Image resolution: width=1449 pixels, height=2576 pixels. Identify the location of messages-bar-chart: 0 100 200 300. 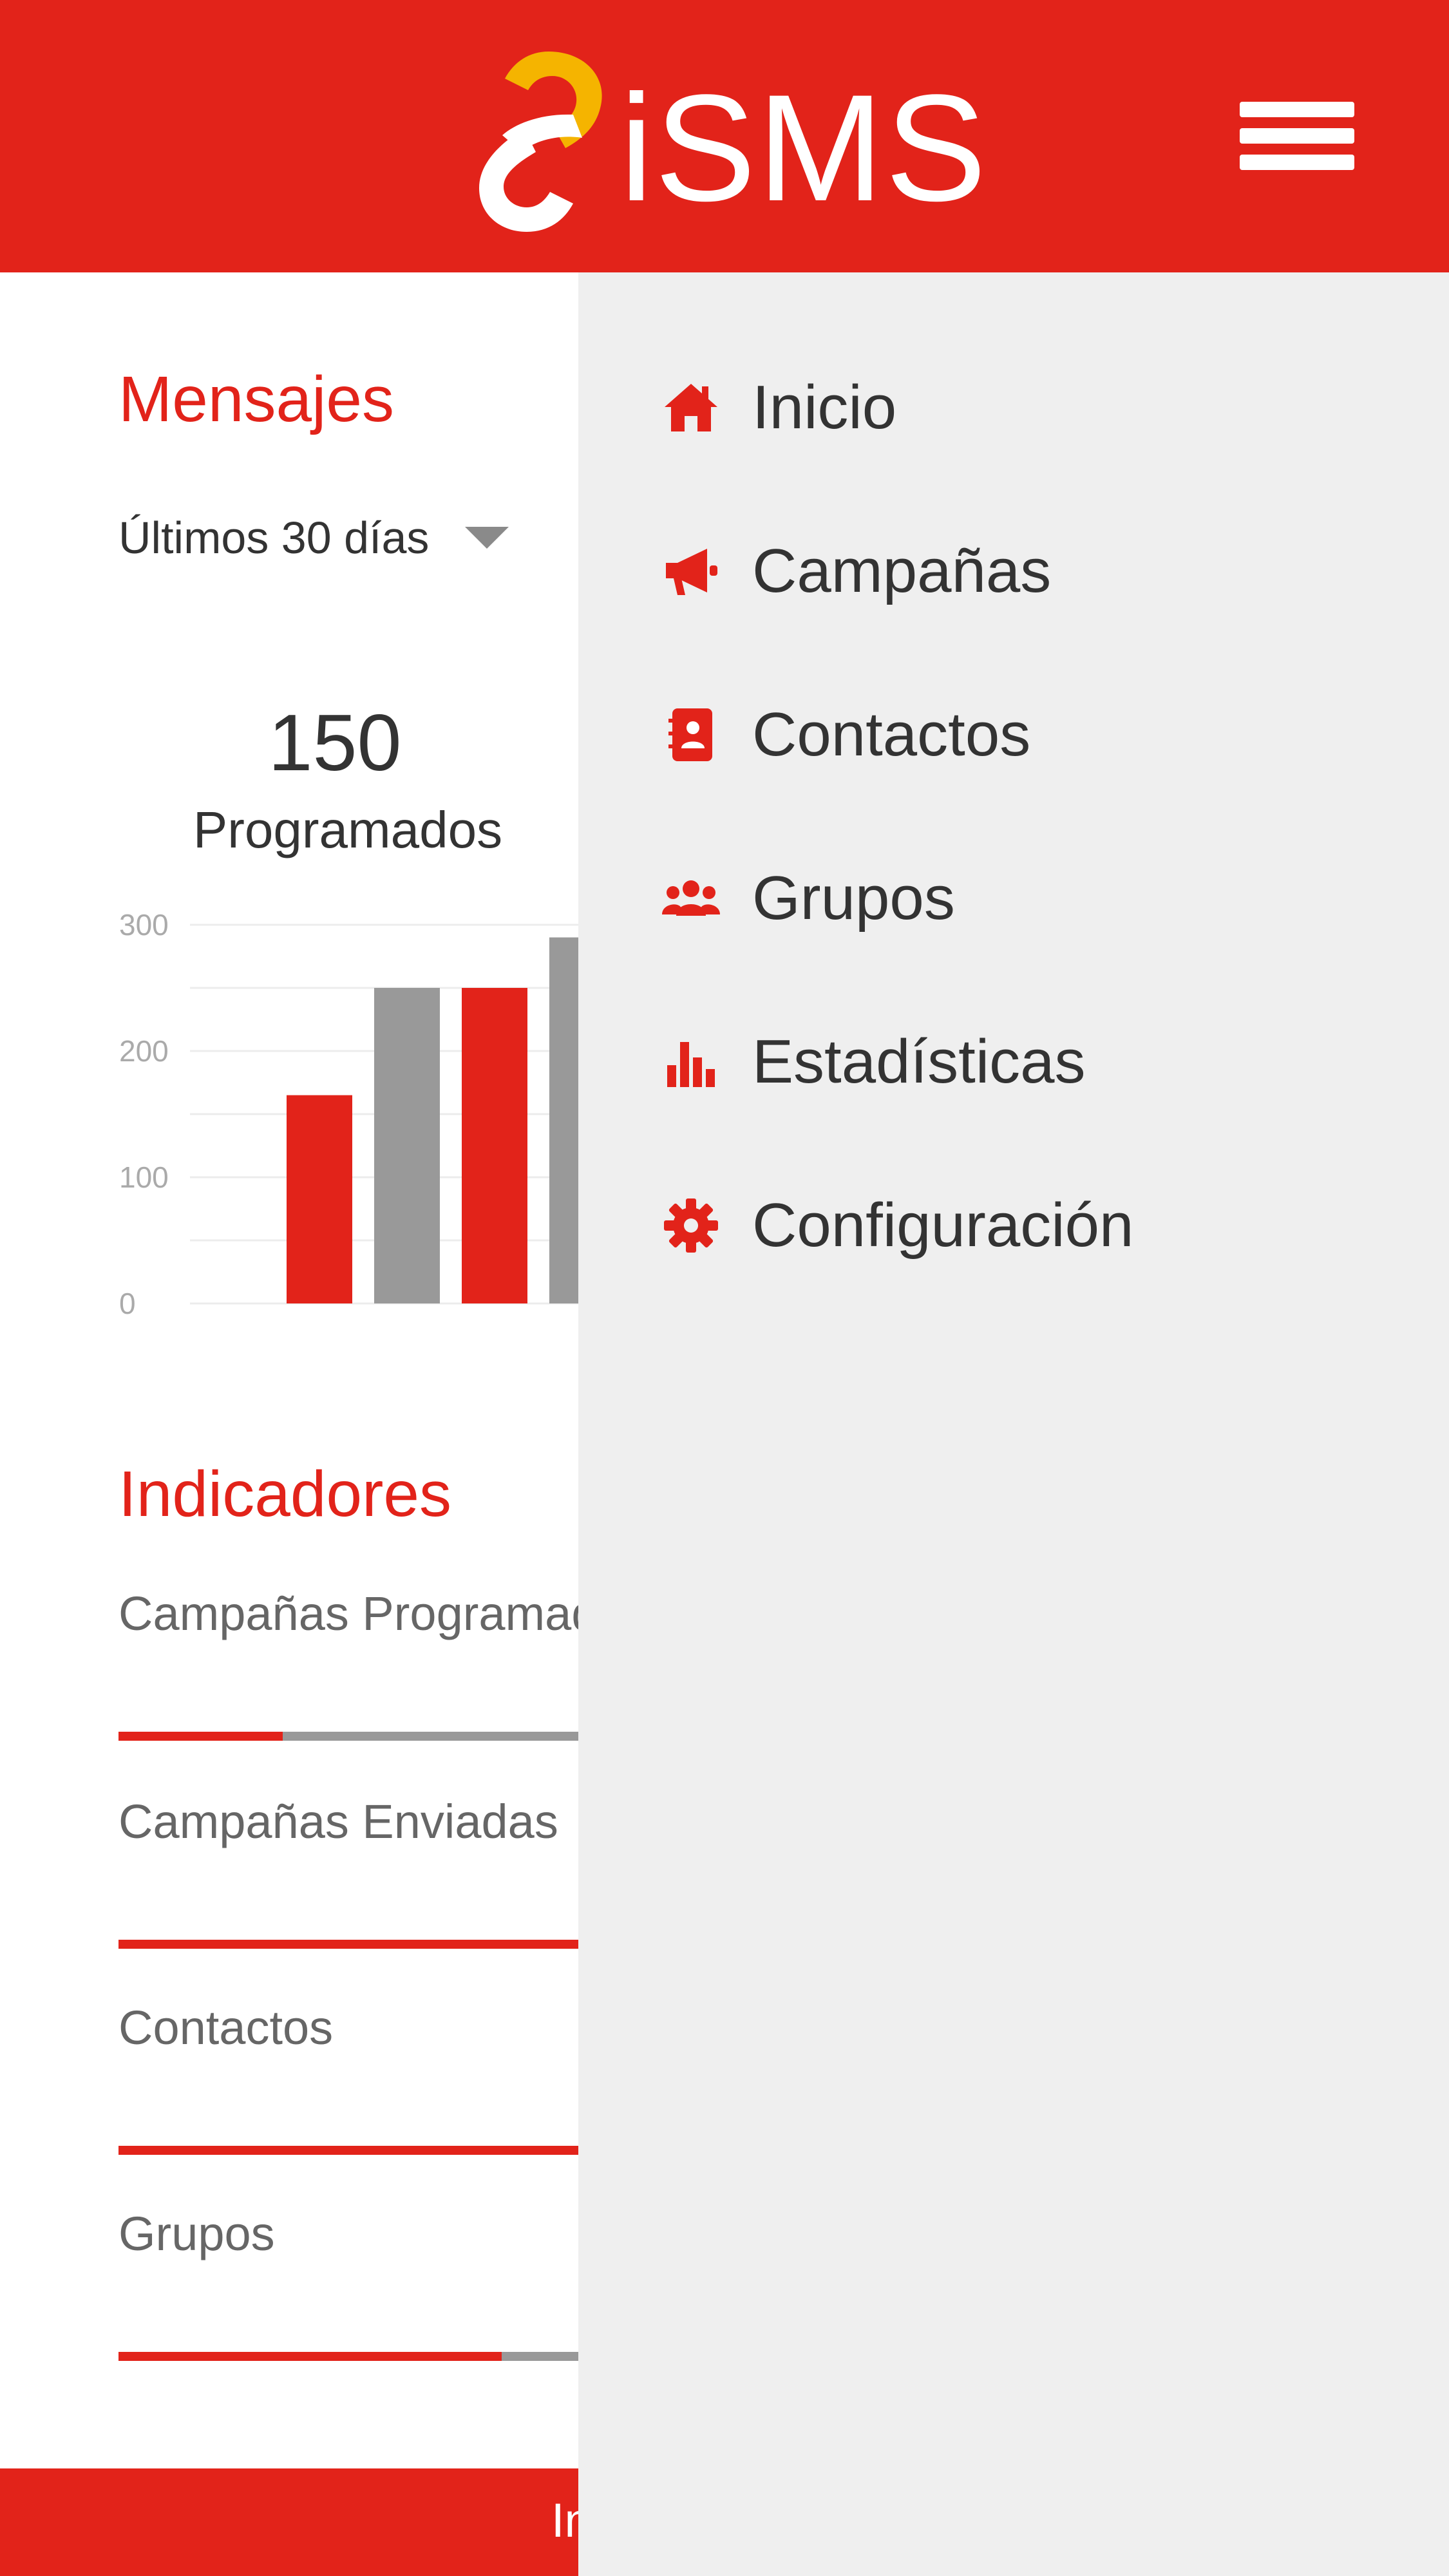
(338, 1123).